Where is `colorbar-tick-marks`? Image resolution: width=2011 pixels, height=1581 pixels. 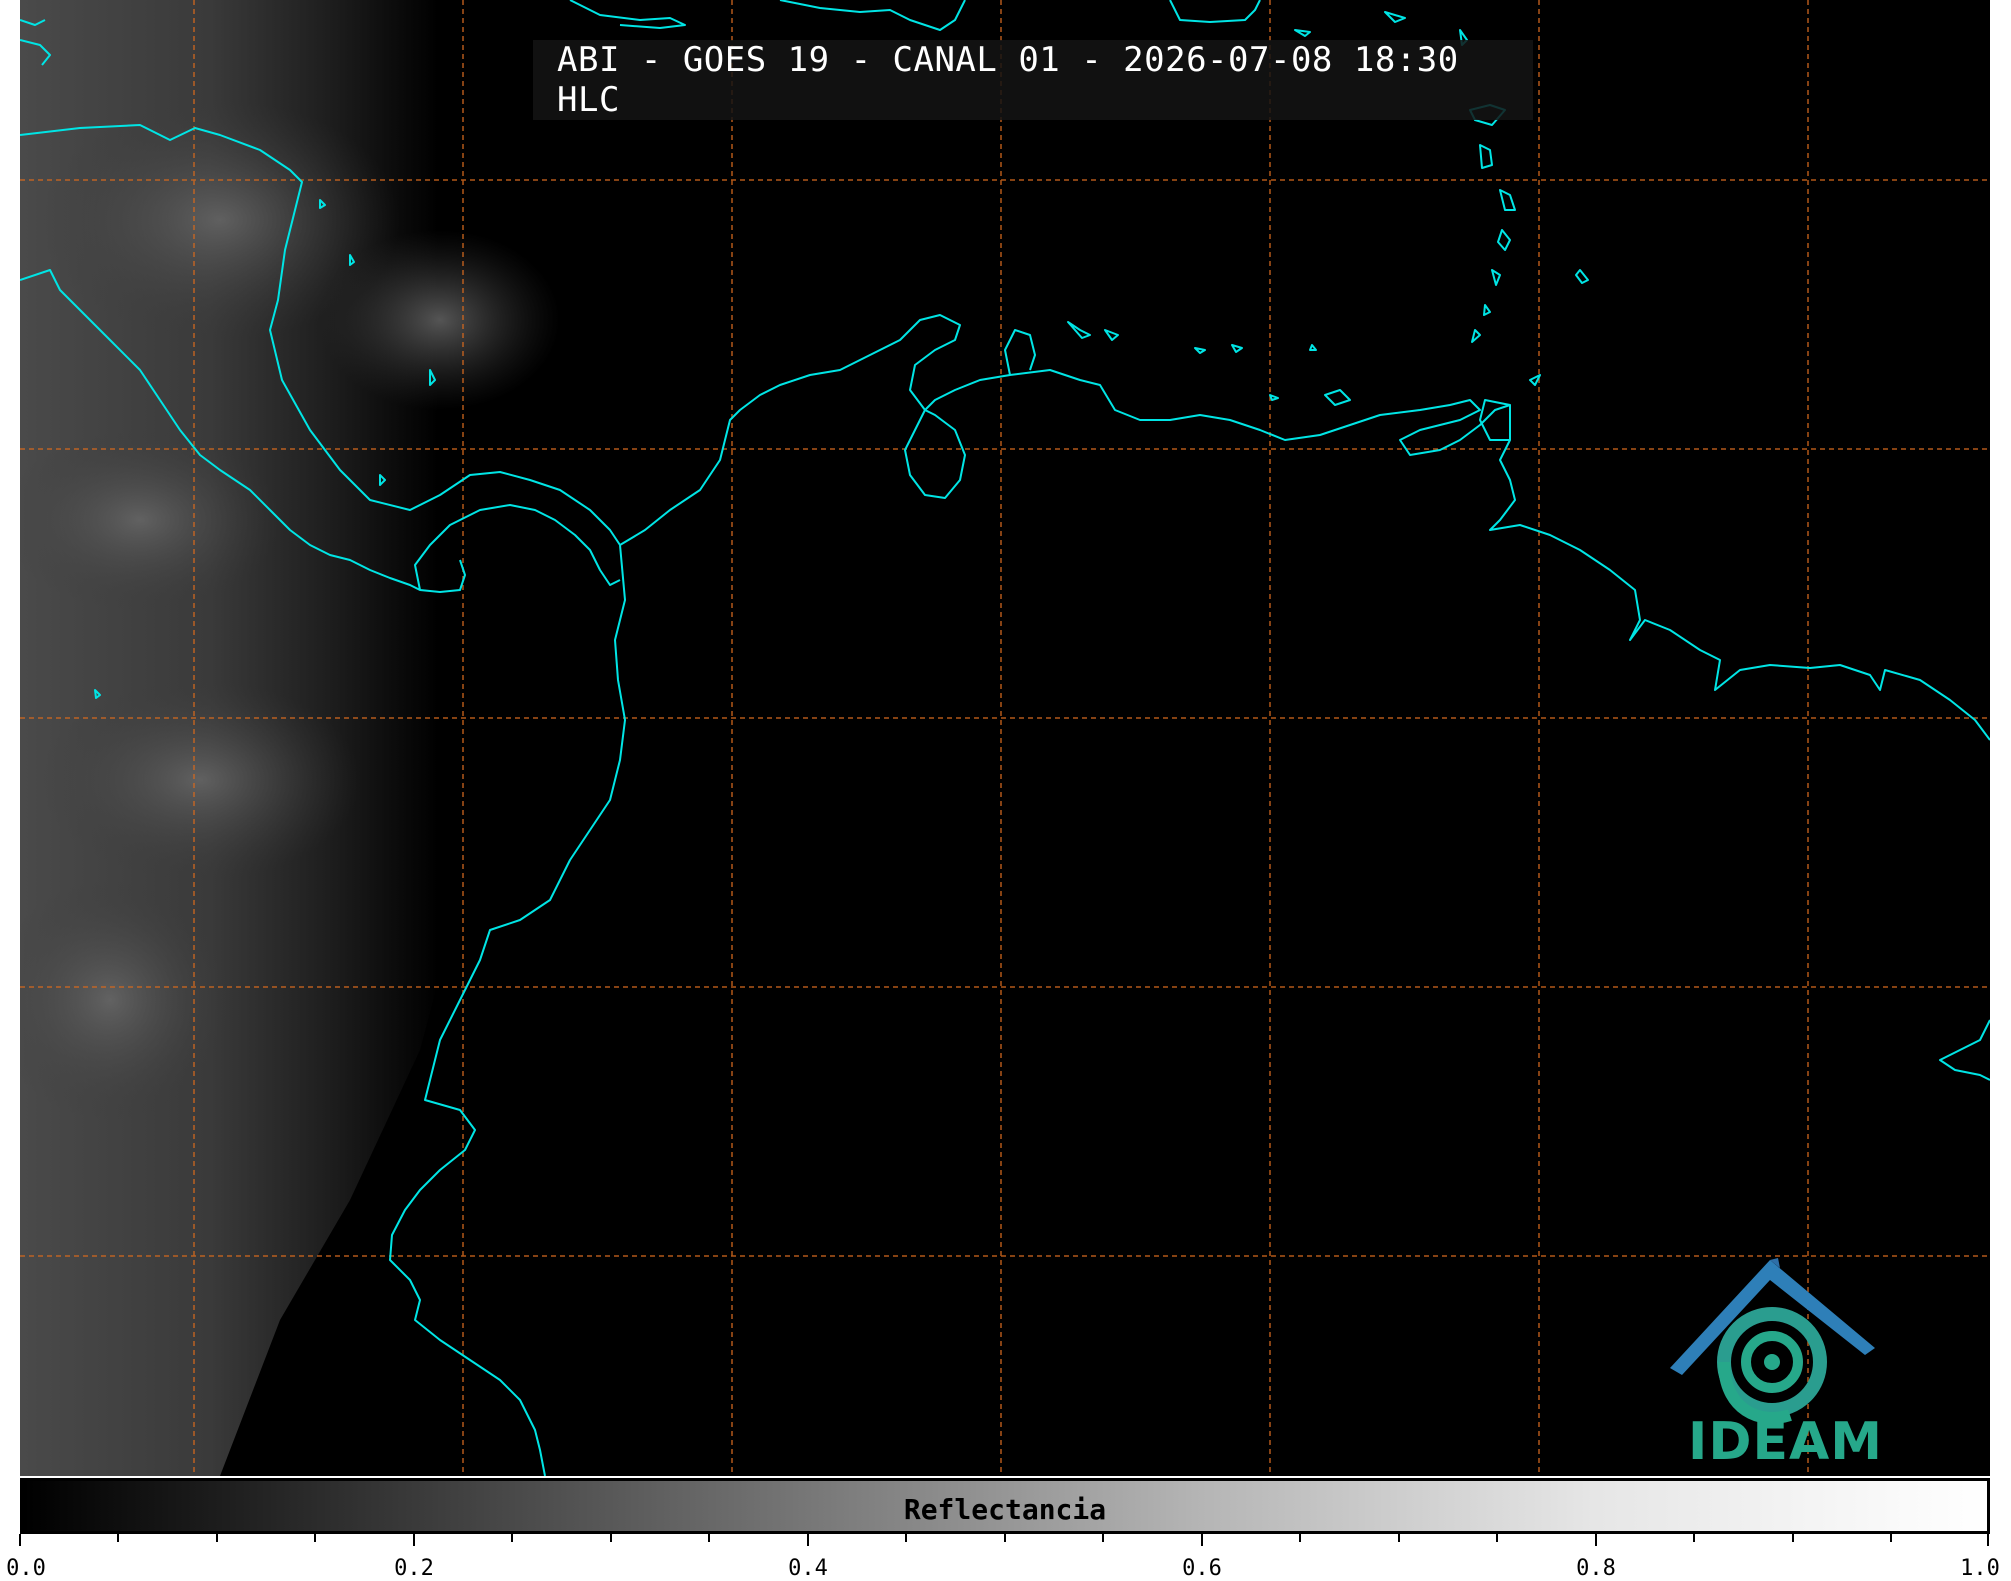
colorbar-tick-marks is located at coordinates (1004, 1540).